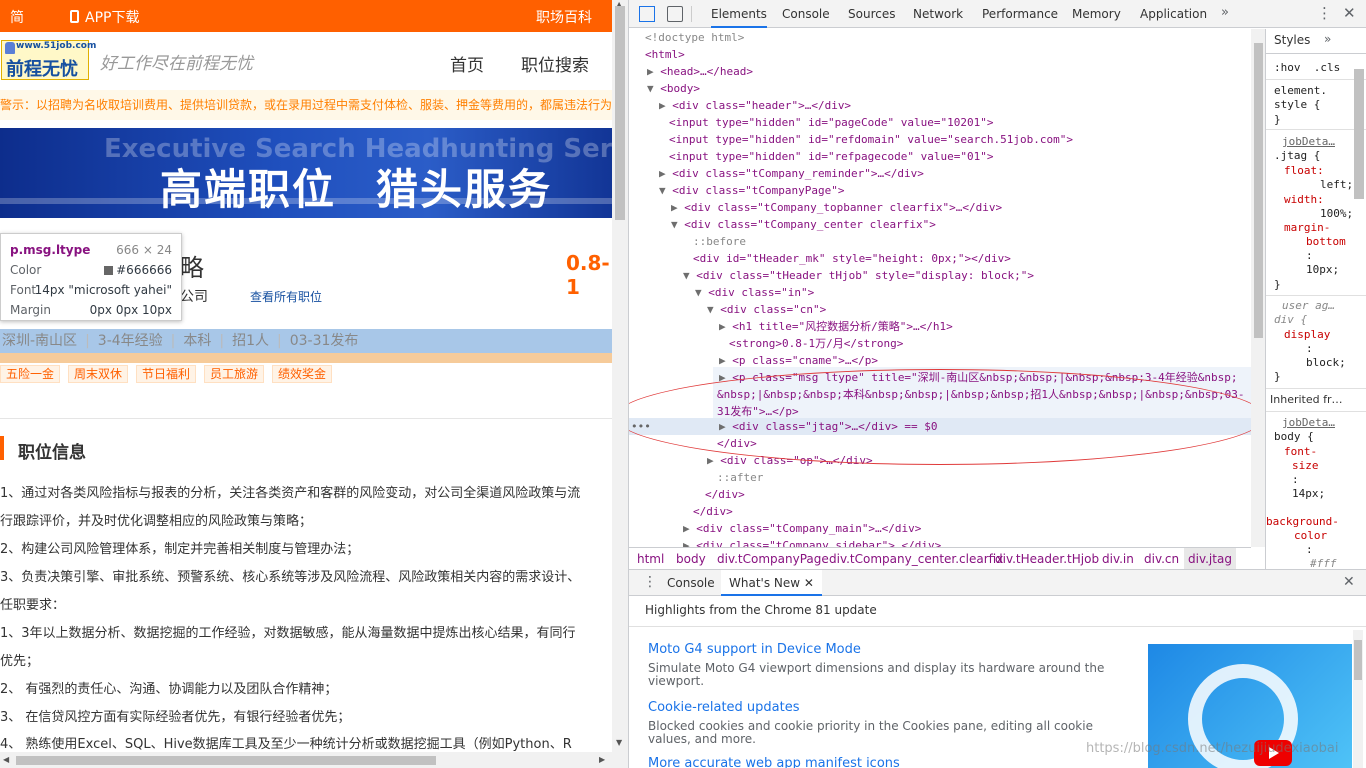 The height and width of the screenshot is (768, 1366). Describe the element at coordinates (739, 14) in the screenshot. I see `tab-elements: Elements` at that location.